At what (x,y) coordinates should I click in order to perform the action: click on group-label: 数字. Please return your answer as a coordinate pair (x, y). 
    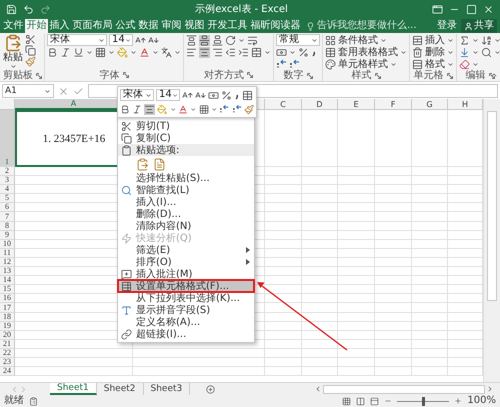
    Looking at the image, I should click on (294, 75).